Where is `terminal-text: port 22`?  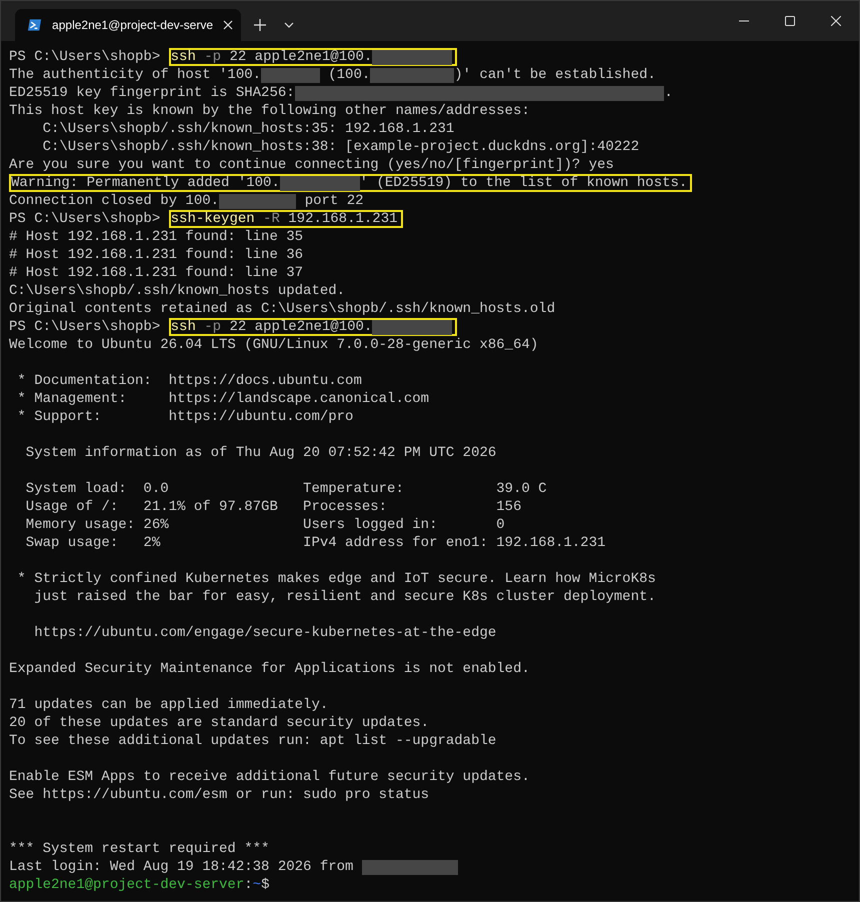
terminal-text: port 22 is located at coordinates (334, 201).